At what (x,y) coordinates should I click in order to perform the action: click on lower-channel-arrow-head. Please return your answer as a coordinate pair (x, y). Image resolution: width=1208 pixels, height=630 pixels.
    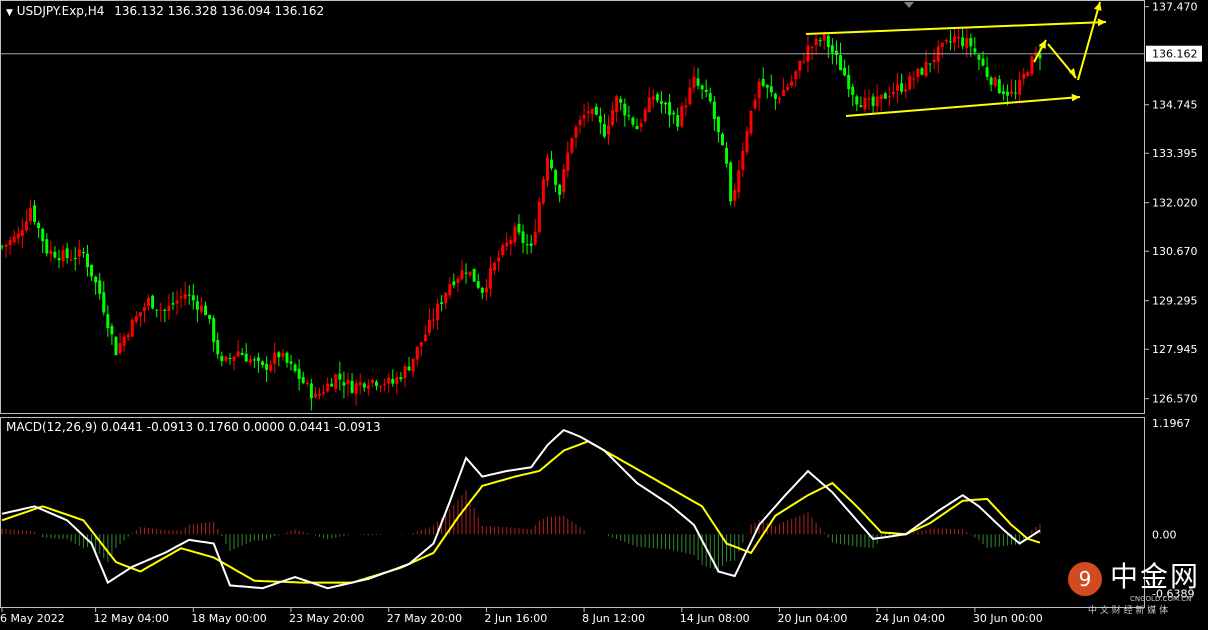
    Looking at the image, I should click on (1075, 97).